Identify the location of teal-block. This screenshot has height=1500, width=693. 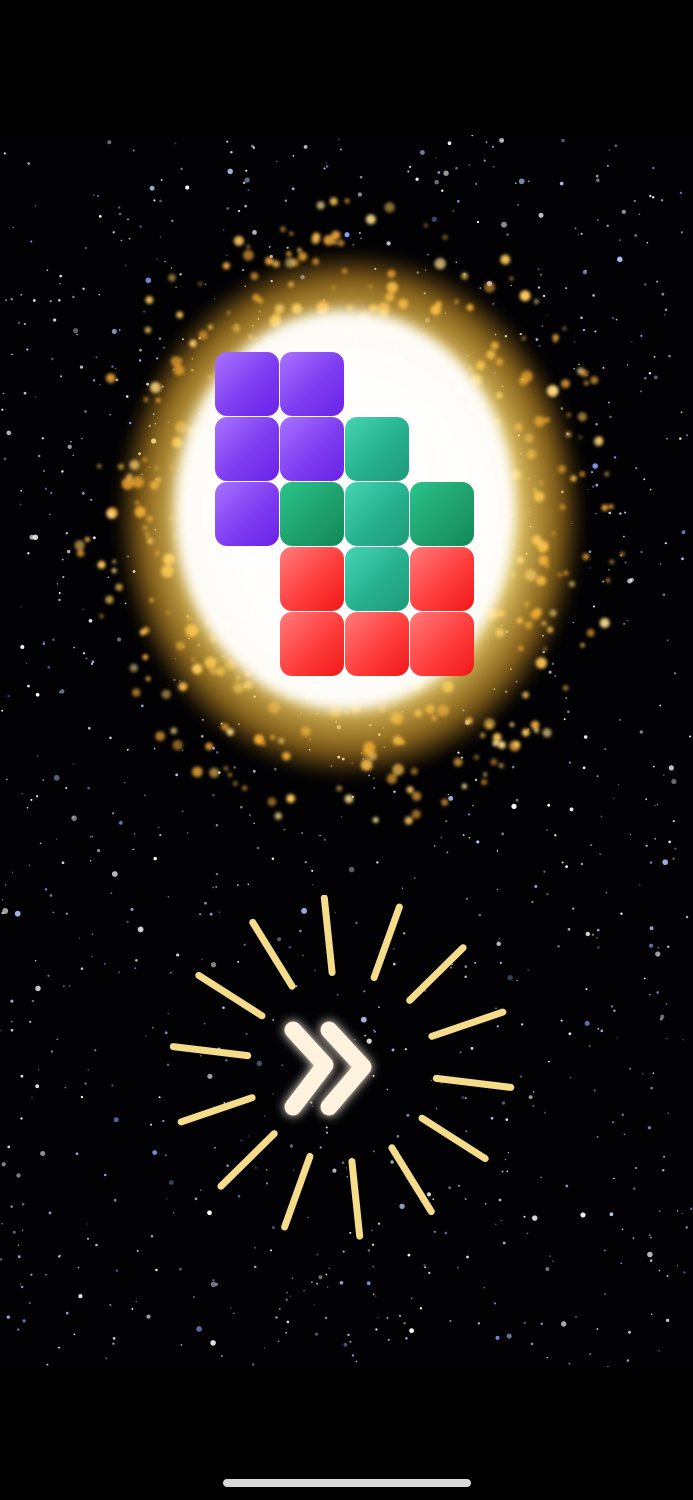
(377, 449).